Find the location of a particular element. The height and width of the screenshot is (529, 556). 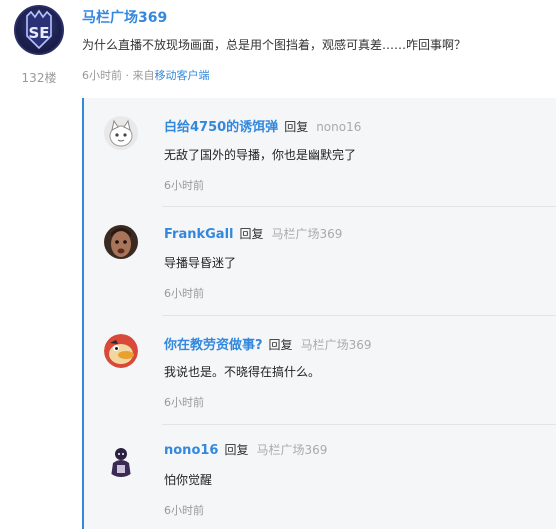

reply-content: 怕你觉醒 is located at coordinates (188, 480).